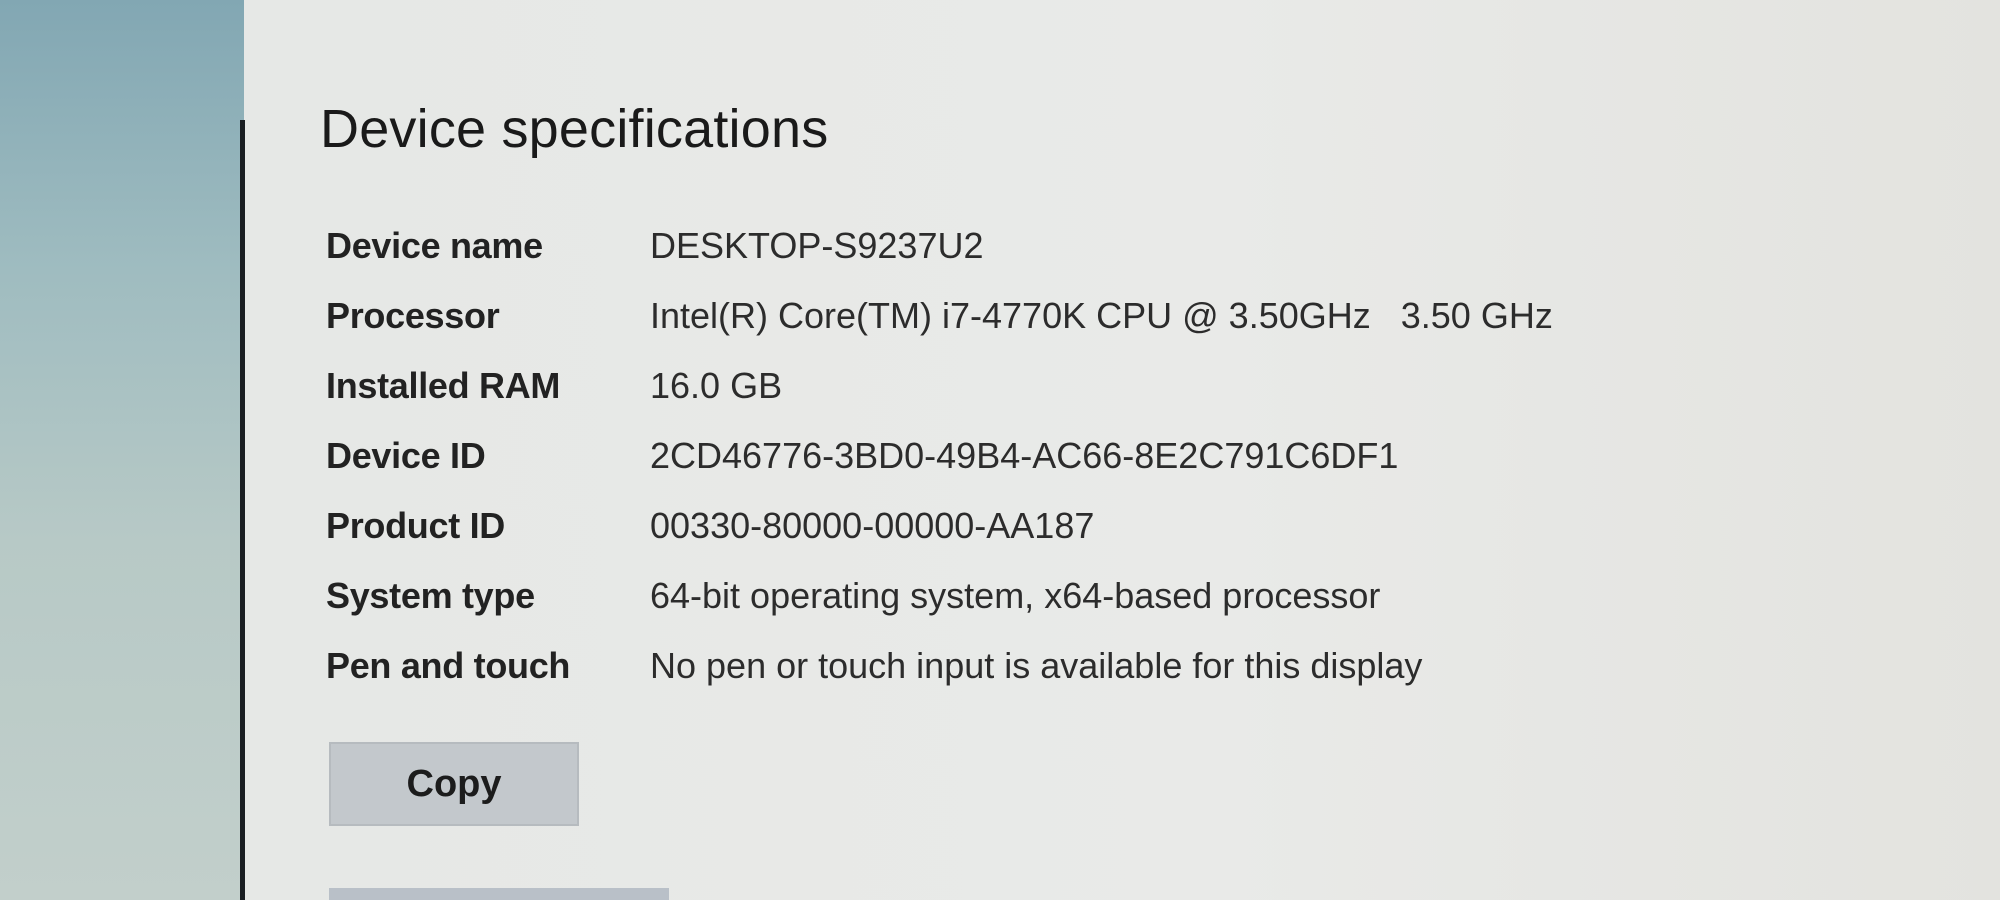  I want to click on spec-row-device-name: Device name DESKTOP-S9237U2, so click(1026, 252).